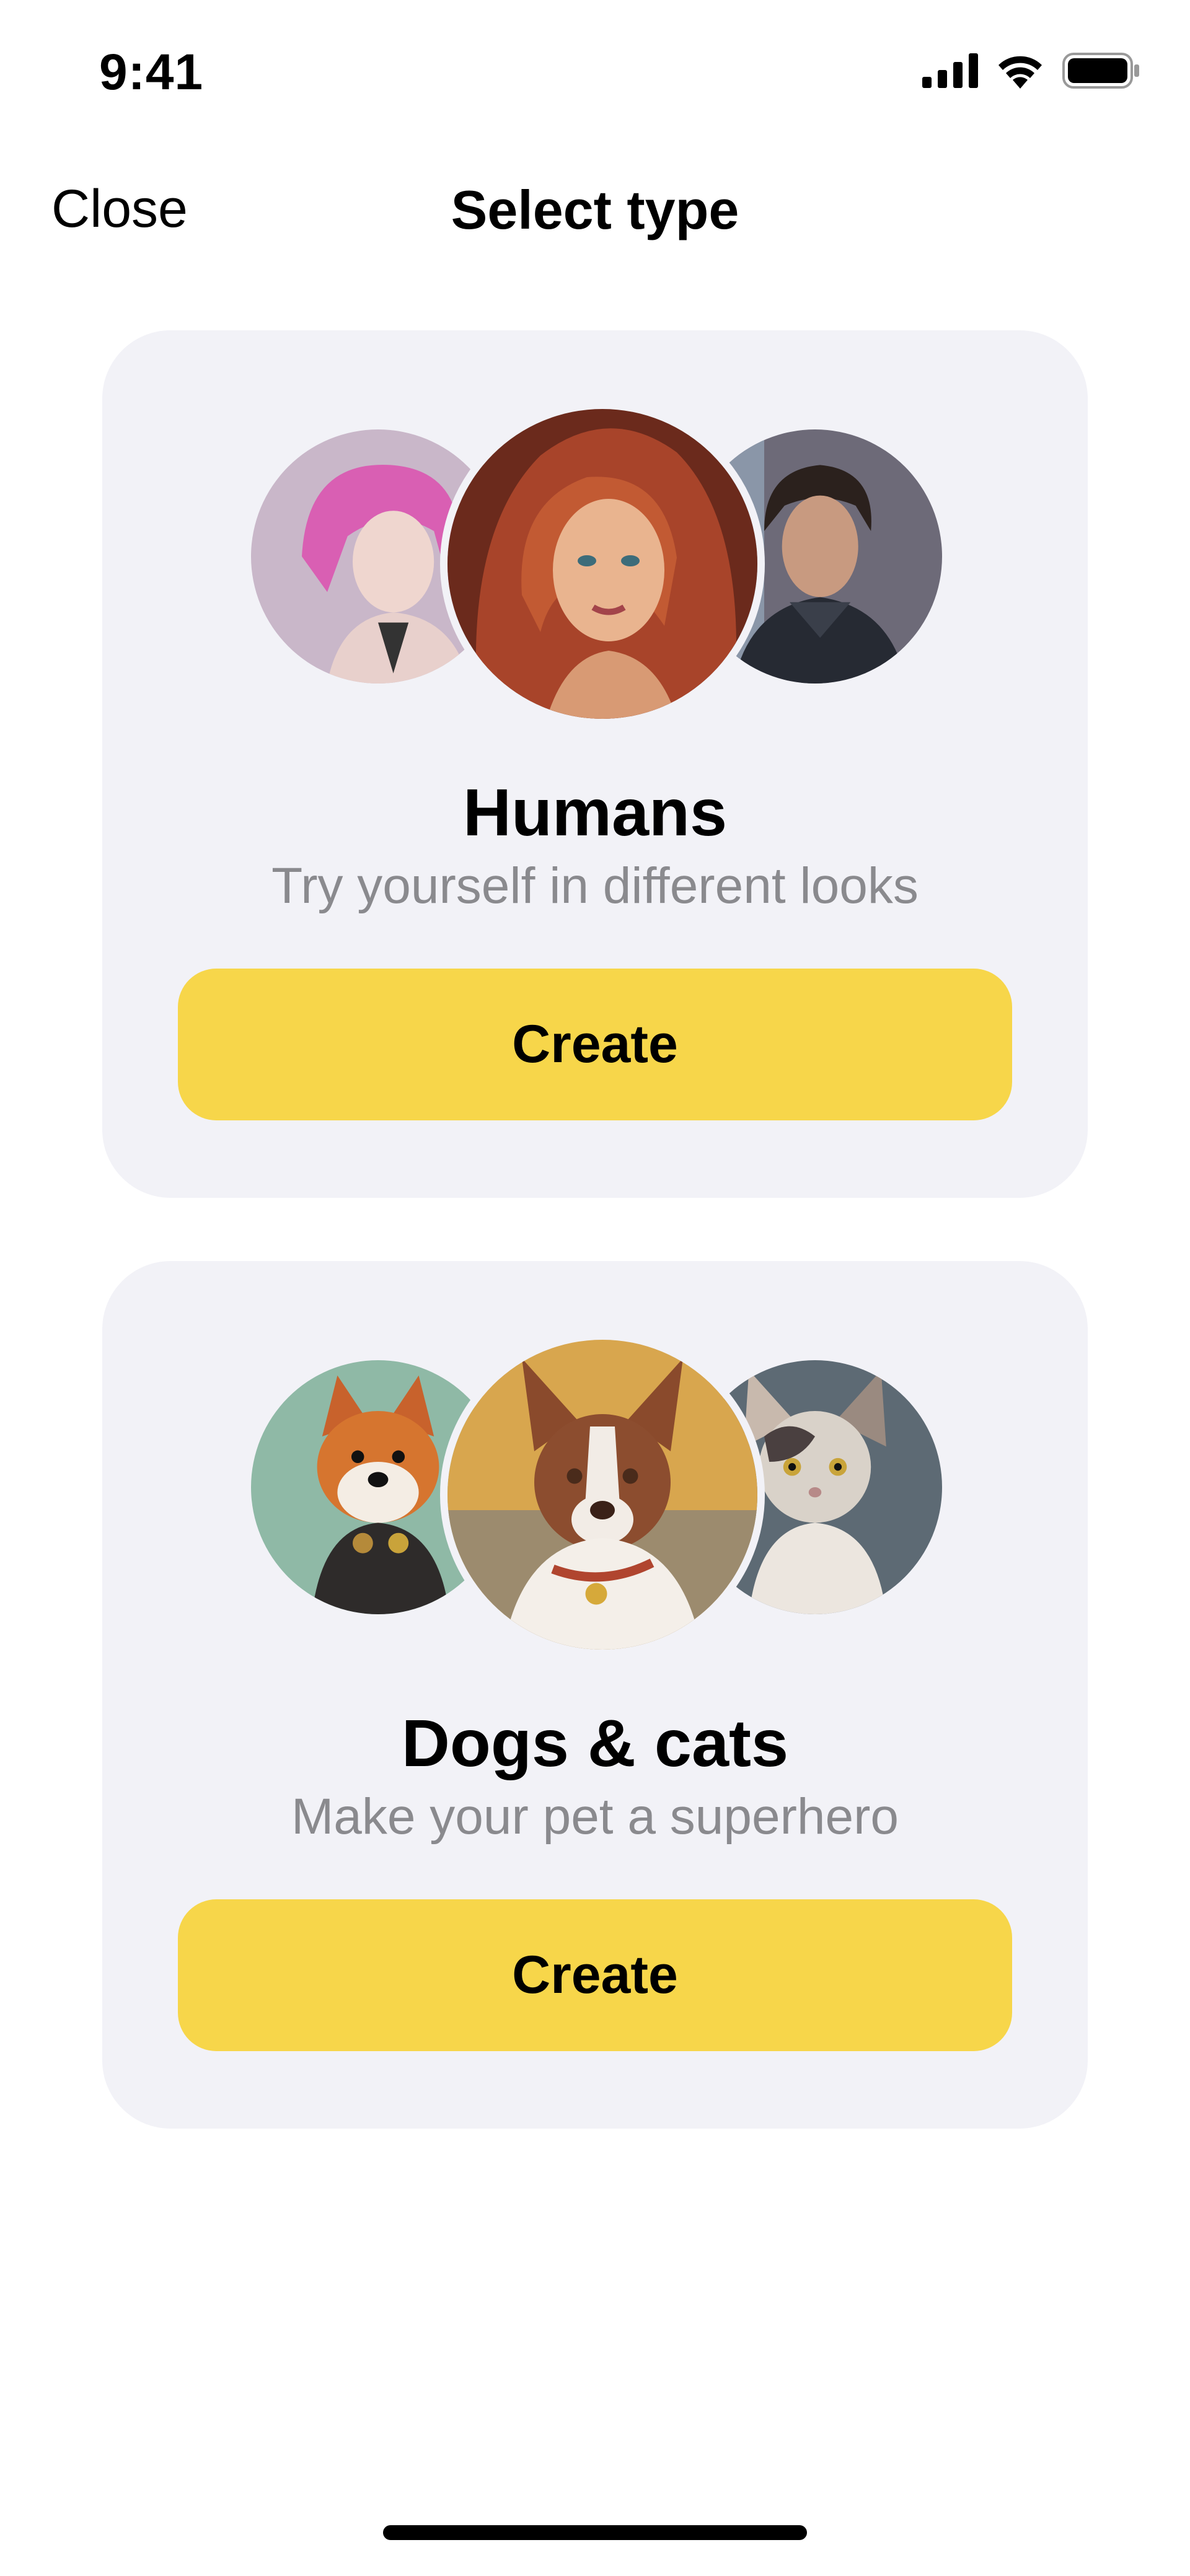  Describe the element at coordinates (950, 71) in the screenshot. I see `signal-icon` at that location.